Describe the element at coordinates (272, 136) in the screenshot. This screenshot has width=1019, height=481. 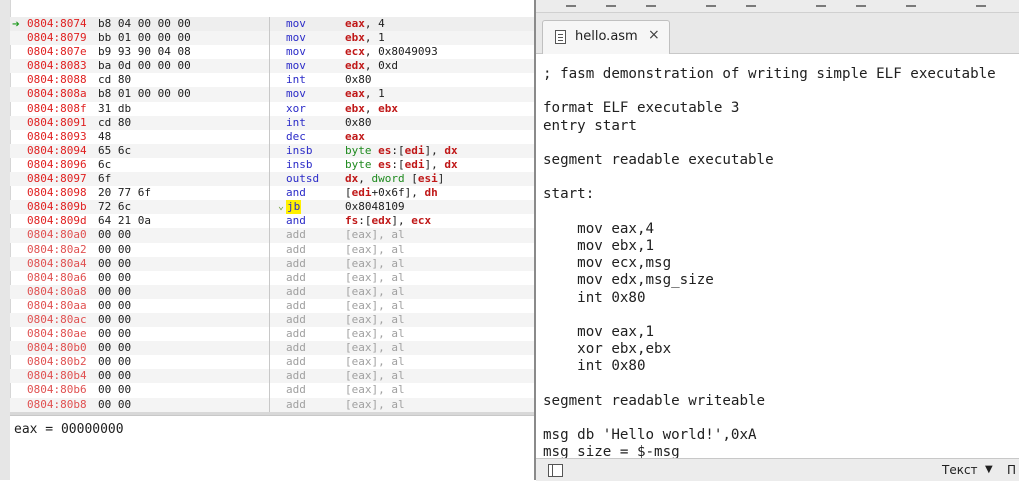
I see `disasm-row: 0804:8093 48 dec eax` at that location.